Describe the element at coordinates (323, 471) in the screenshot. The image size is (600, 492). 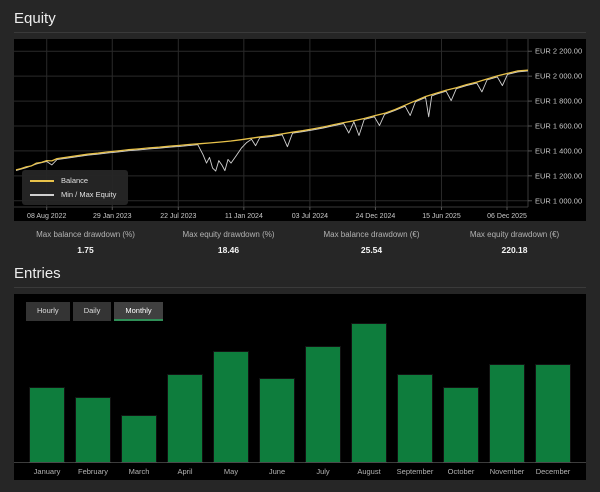
I see `month-label: July` at that location.